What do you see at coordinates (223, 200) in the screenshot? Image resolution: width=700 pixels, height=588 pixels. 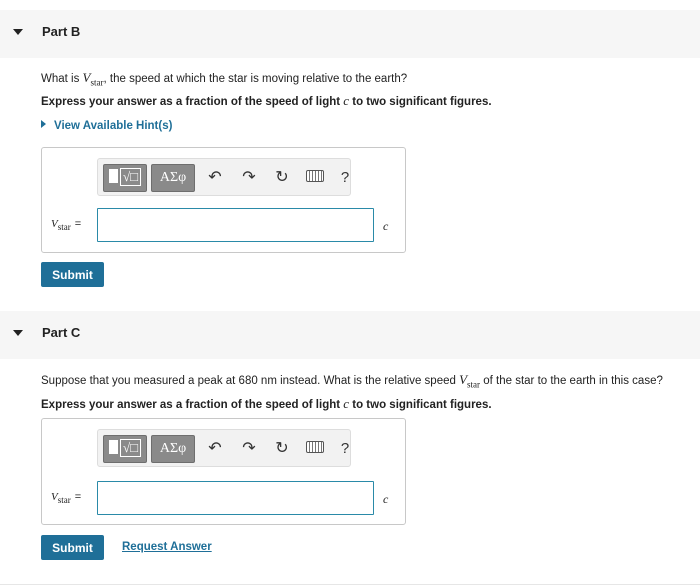 I see `part-b-answer-box: √□ ΑΣφ ↶ ↷ ↻ ? Vstar = c` at bounding box center [223, 200].